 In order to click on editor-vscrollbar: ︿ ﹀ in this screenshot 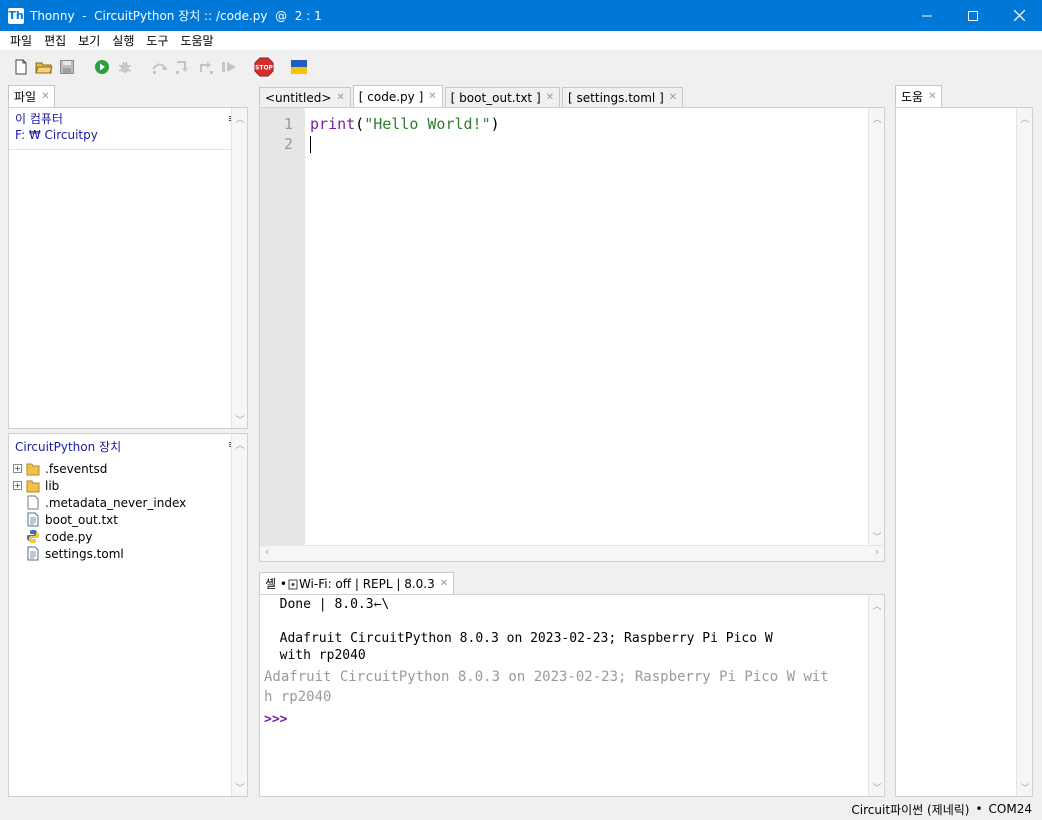, I will do `click(876, 326)`.